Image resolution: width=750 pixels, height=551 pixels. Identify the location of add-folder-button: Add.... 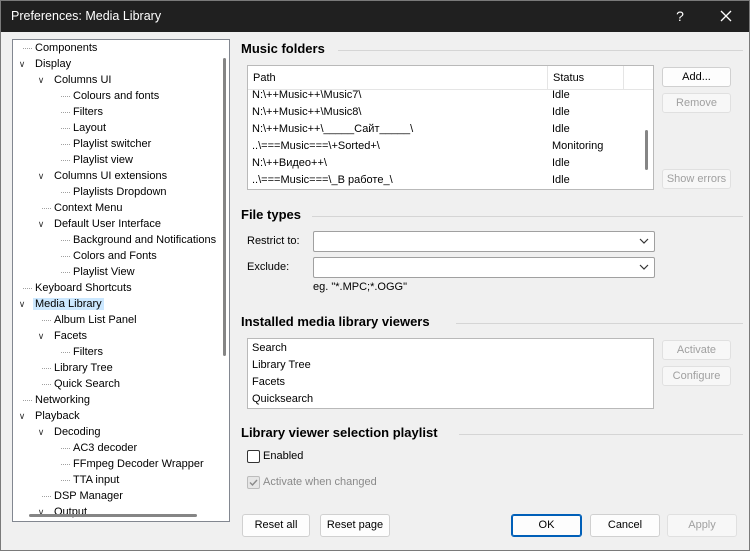
(696, 77).